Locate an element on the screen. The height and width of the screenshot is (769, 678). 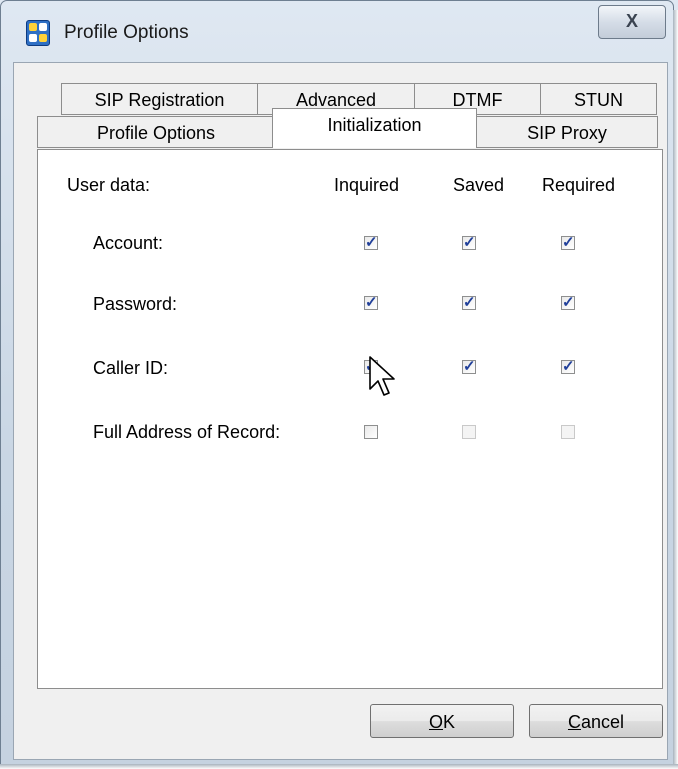
tab-initialization: Initialization is located at coordinates (374, 128).